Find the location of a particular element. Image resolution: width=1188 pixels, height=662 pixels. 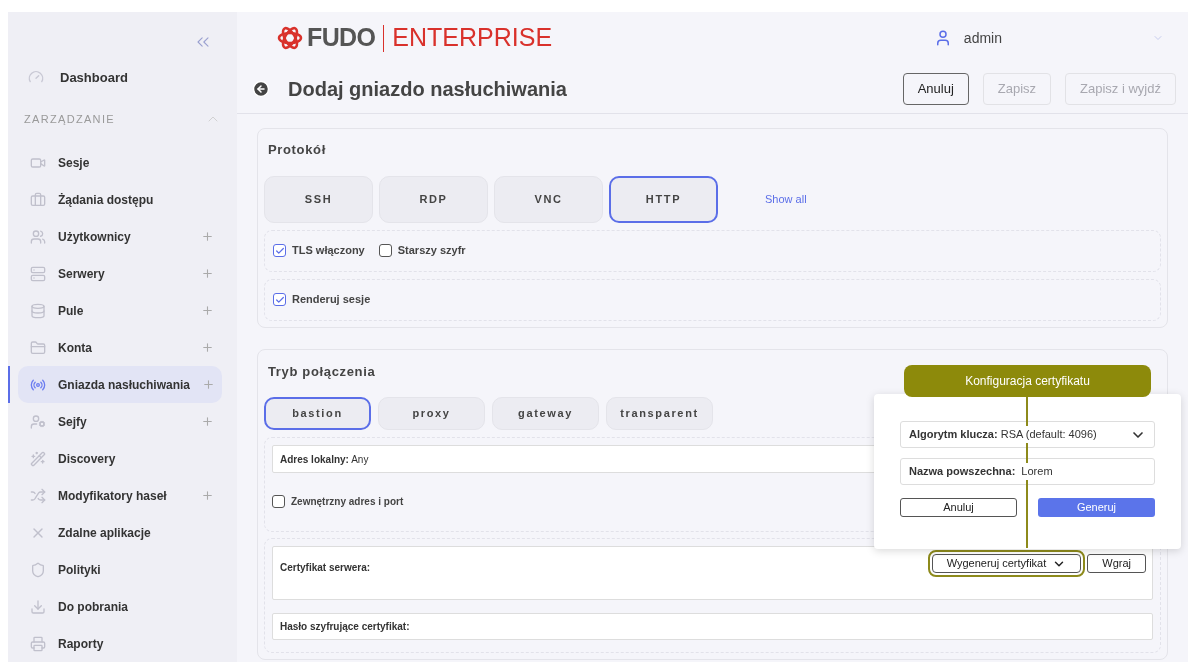

logo-product: ENTERPRISE is located at coordinates (472, 38).